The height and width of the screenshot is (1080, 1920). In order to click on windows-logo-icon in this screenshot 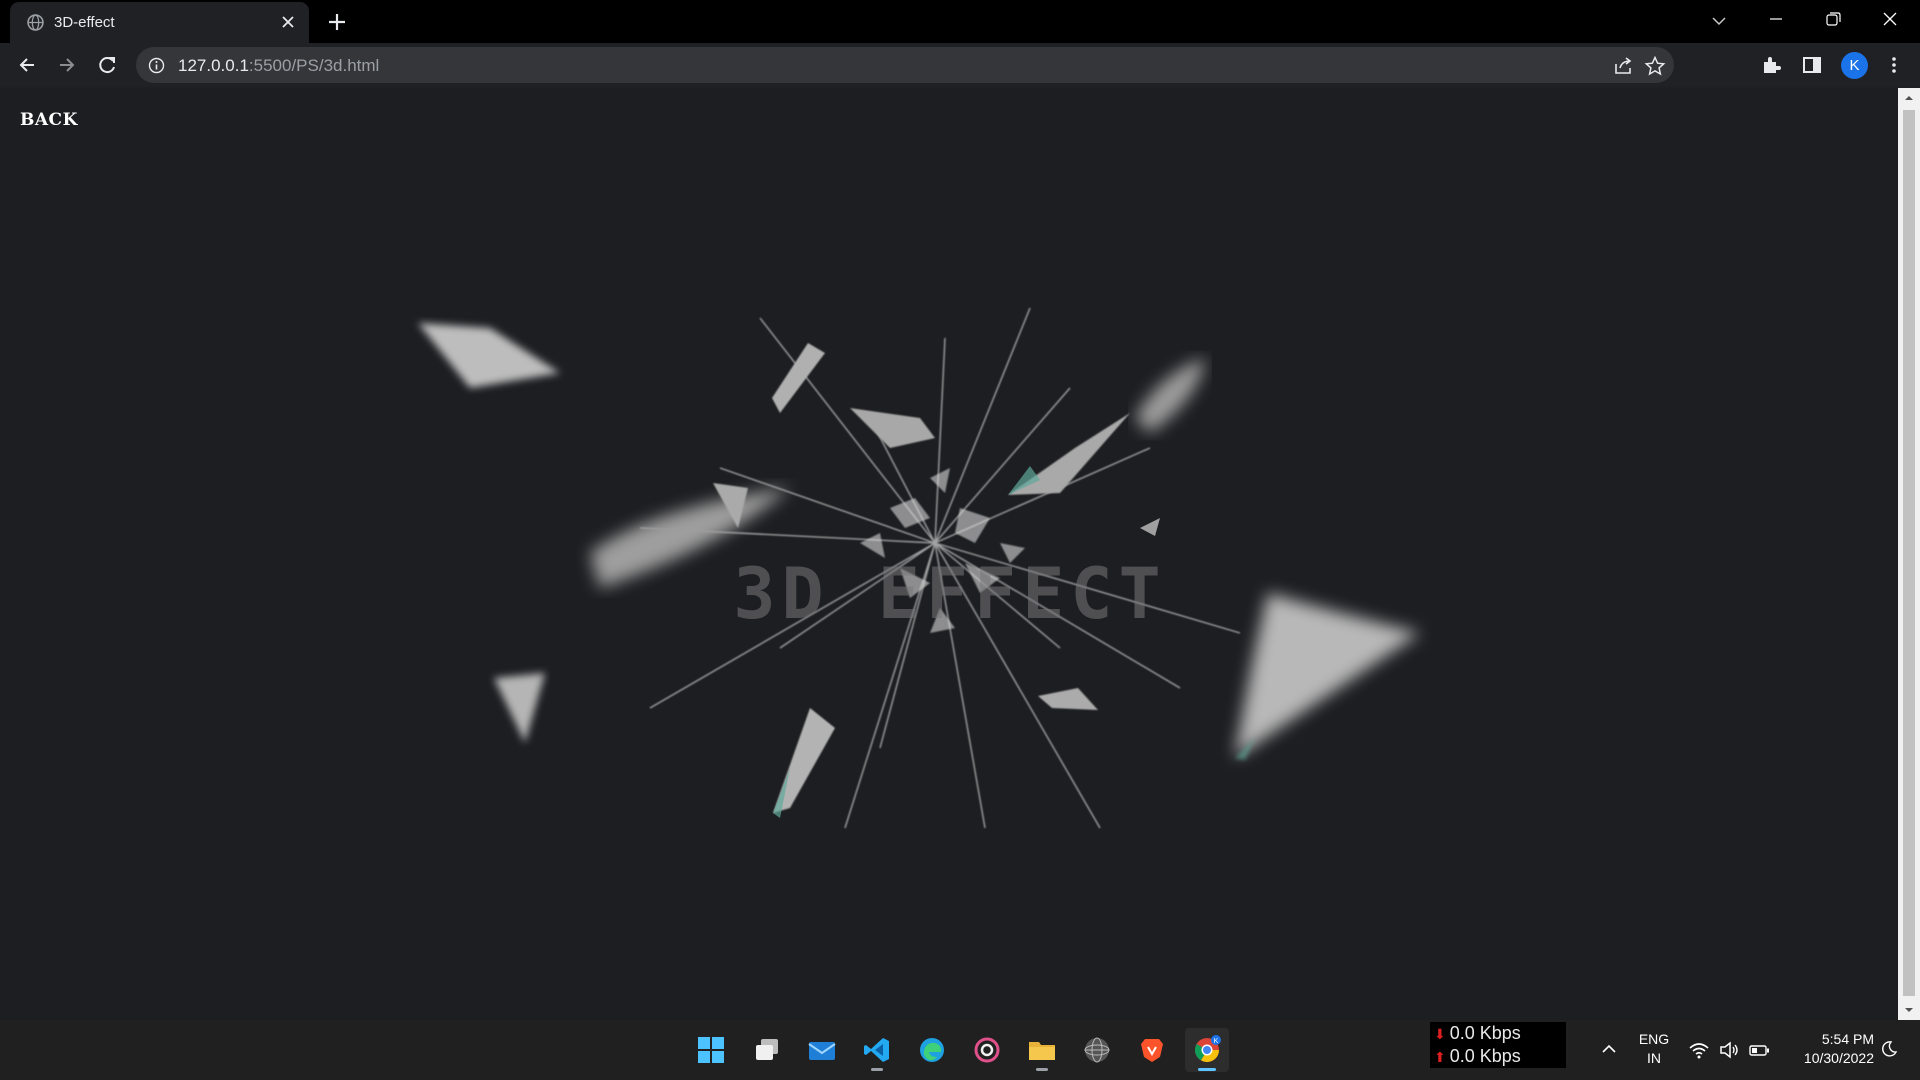, I will do `click(711, 1050)`.